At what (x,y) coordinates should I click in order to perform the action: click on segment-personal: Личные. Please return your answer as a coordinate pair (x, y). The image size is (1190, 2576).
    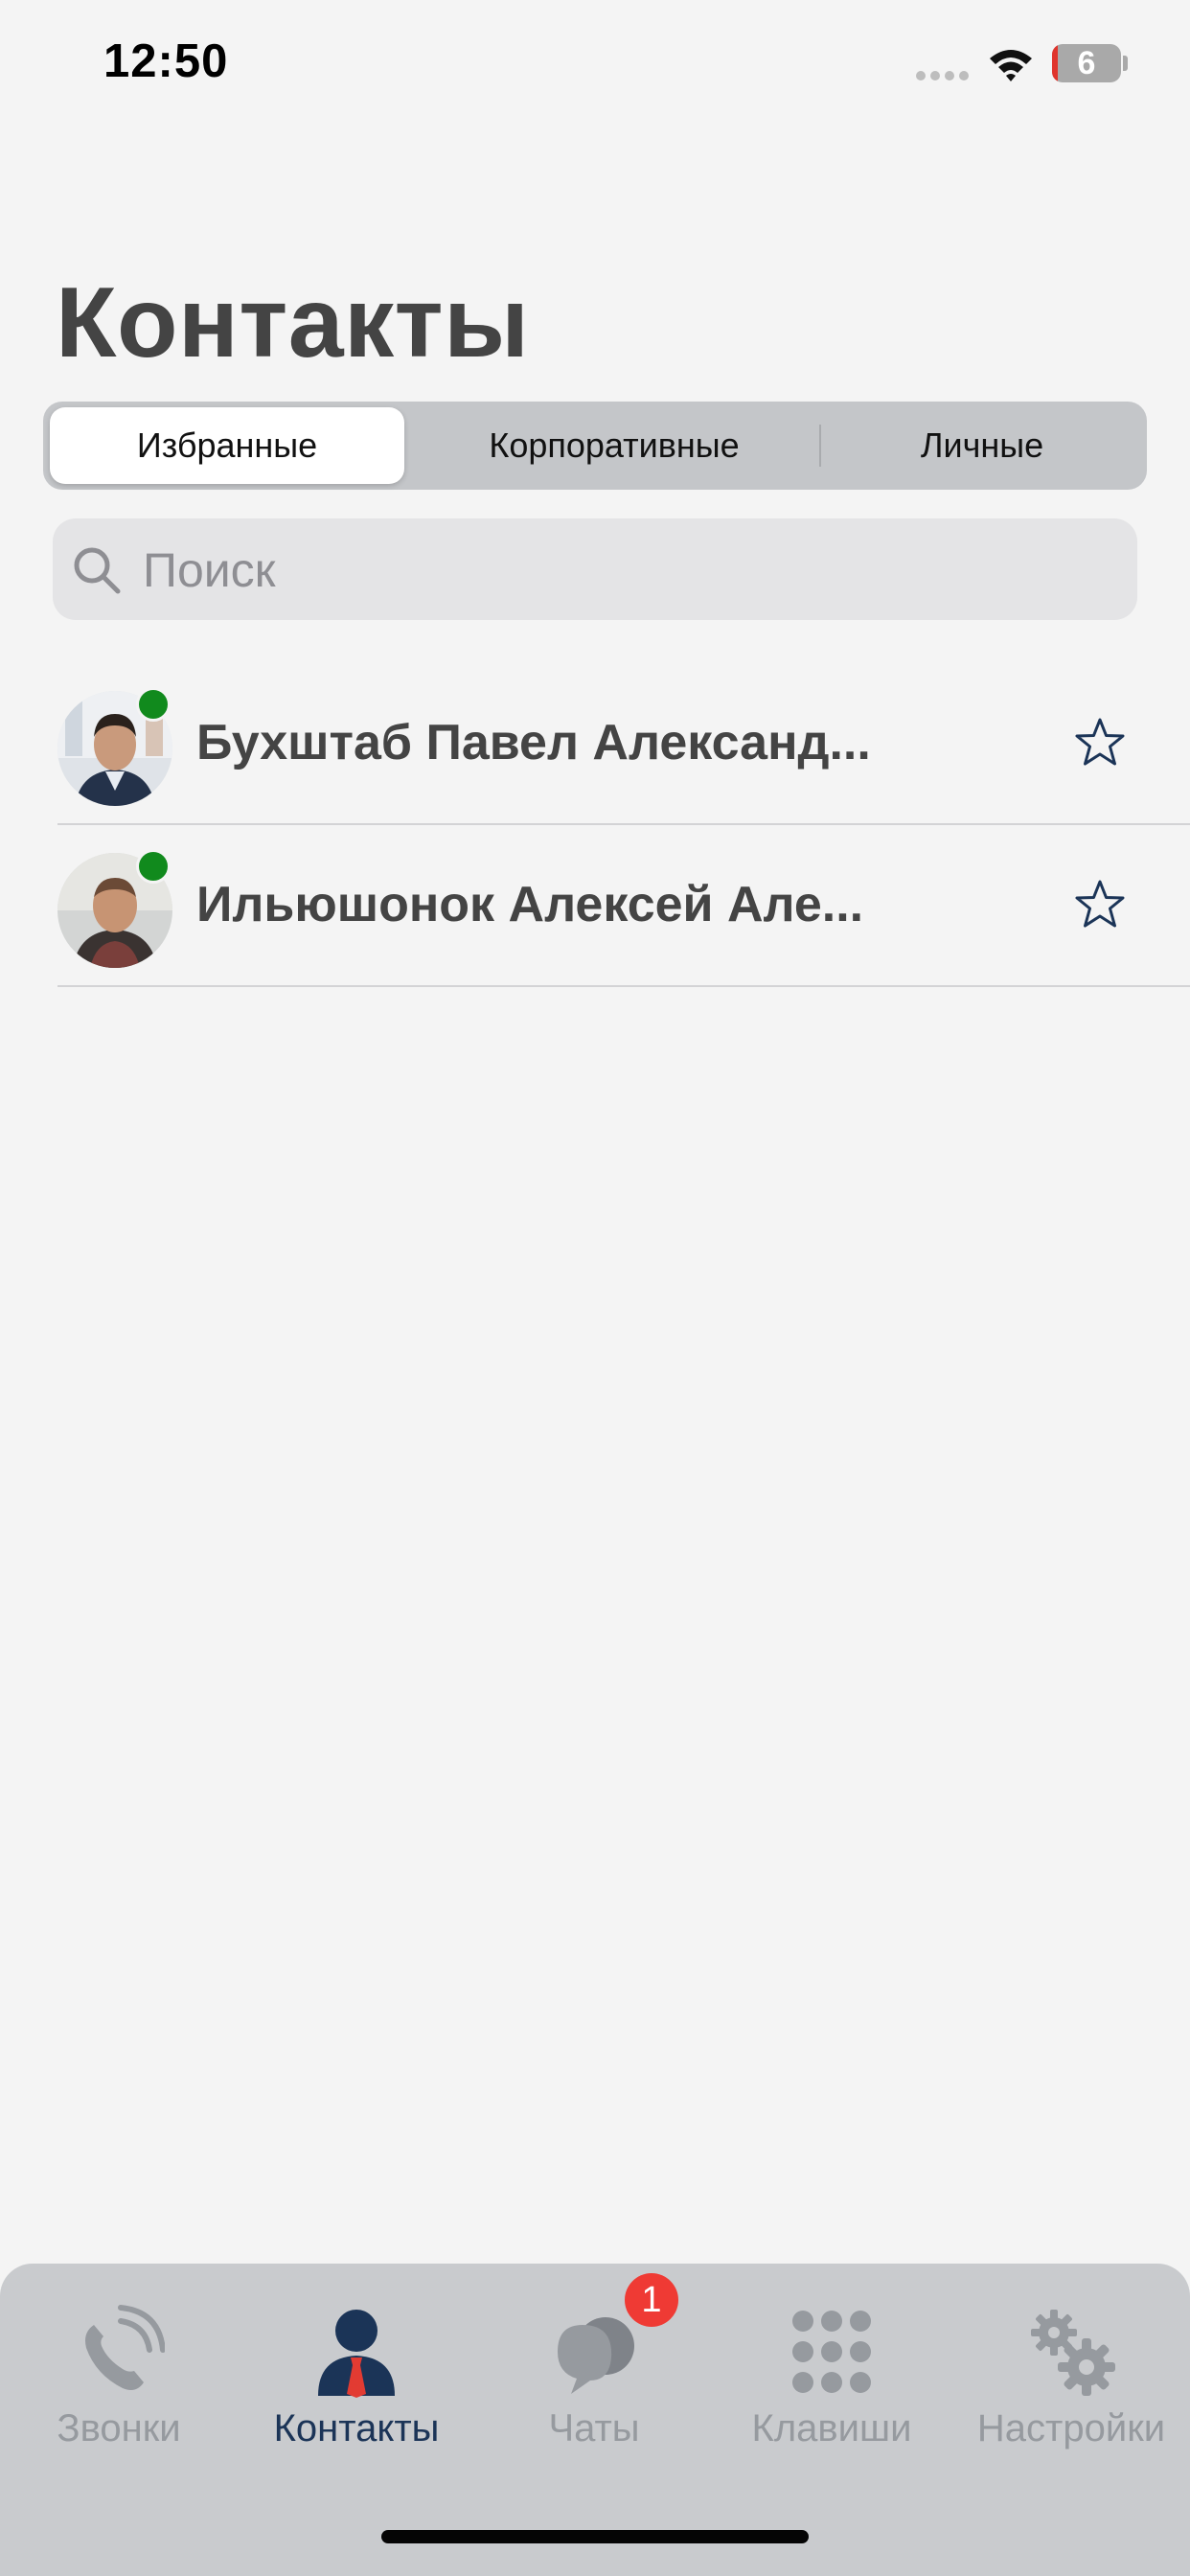
    Looking at the image, I should click on (982, 445).